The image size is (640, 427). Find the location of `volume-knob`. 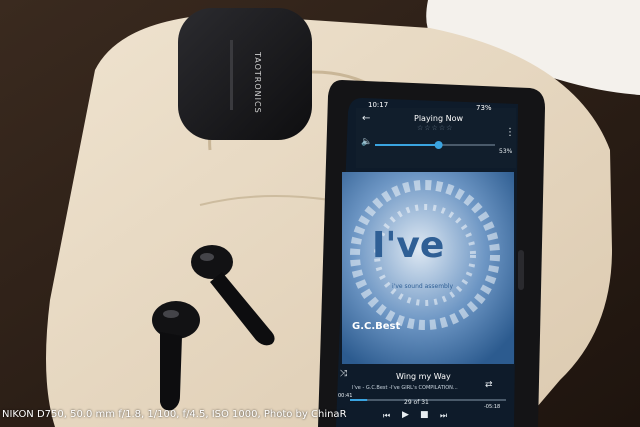

volume-knob is located at coordinates (438, 145).